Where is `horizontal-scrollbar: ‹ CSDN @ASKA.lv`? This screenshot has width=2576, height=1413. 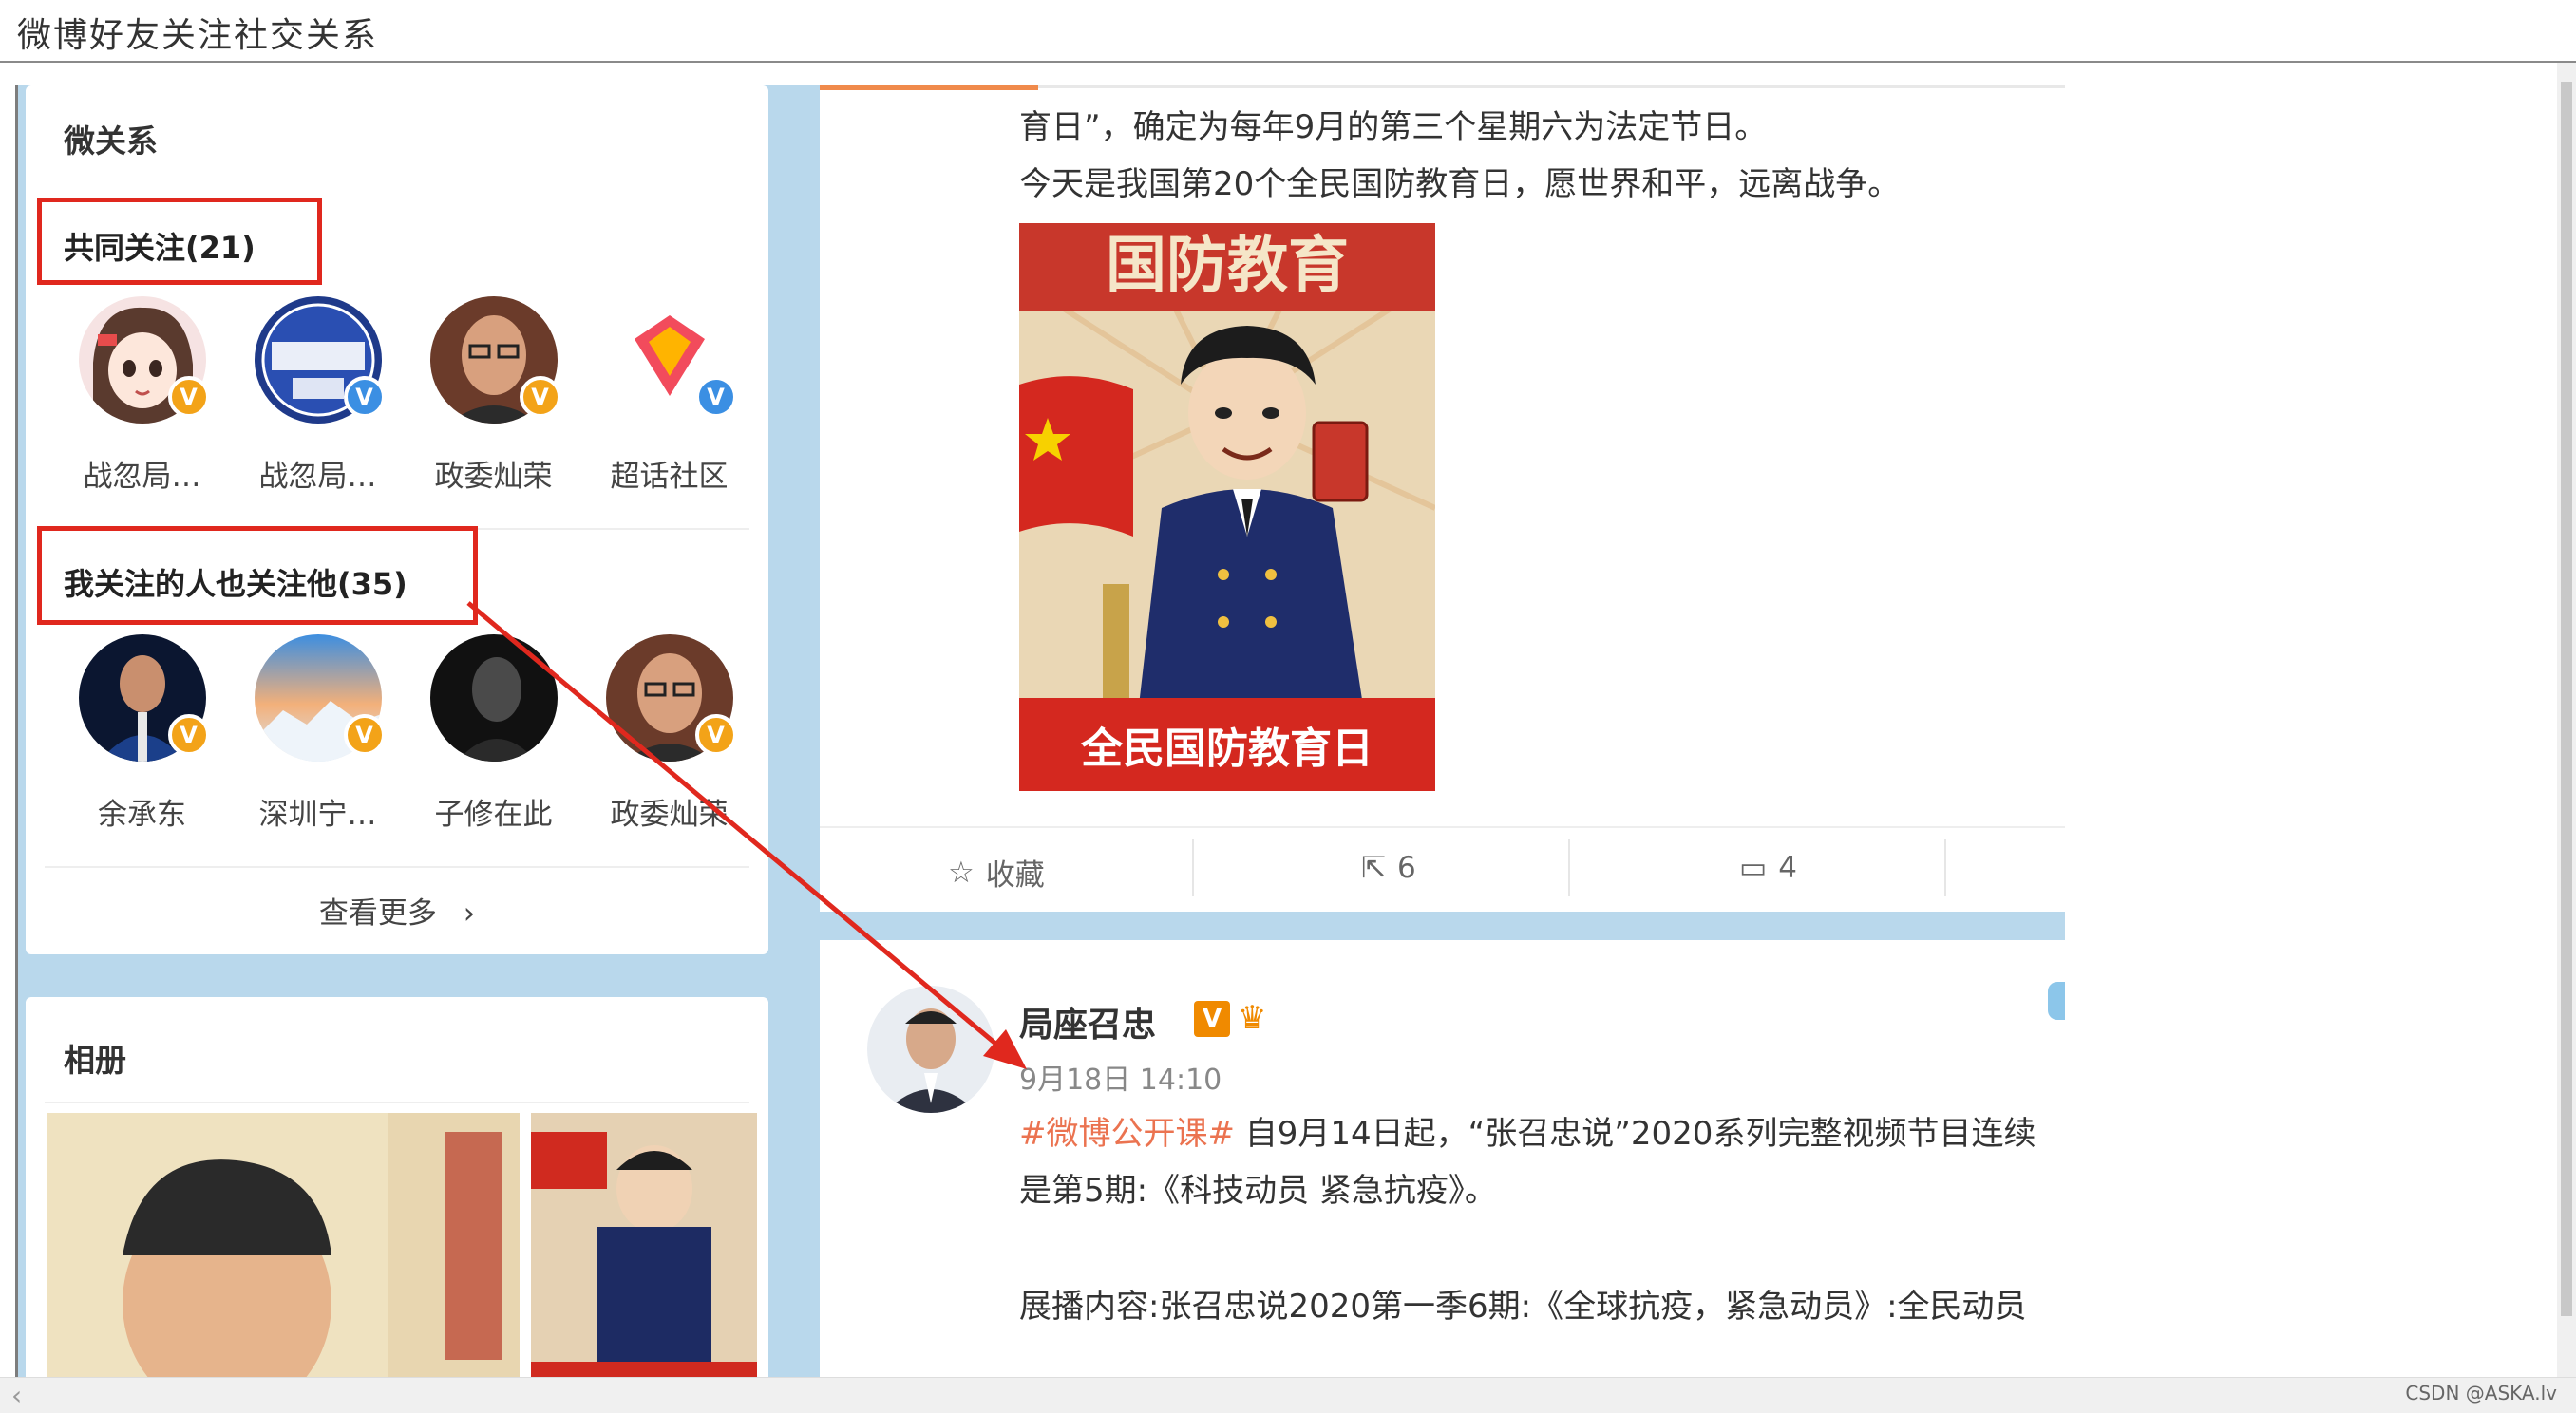 horizontal-scrollbar: ‹ CSDN @ASKA.lv is located at coordinates (1288, 1395).